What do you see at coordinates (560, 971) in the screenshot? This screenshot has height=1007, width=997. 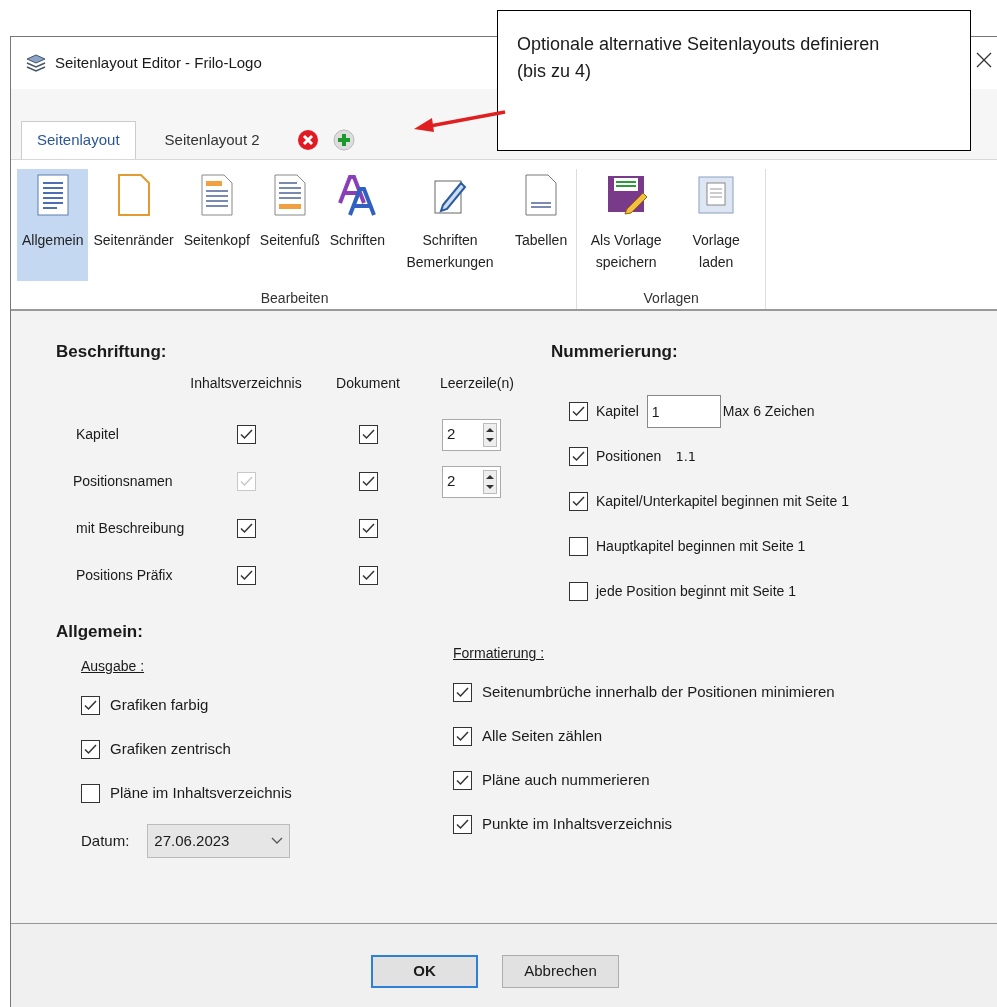 I see `cancel-button: Abbrechen` at bounding box center [560, 971].